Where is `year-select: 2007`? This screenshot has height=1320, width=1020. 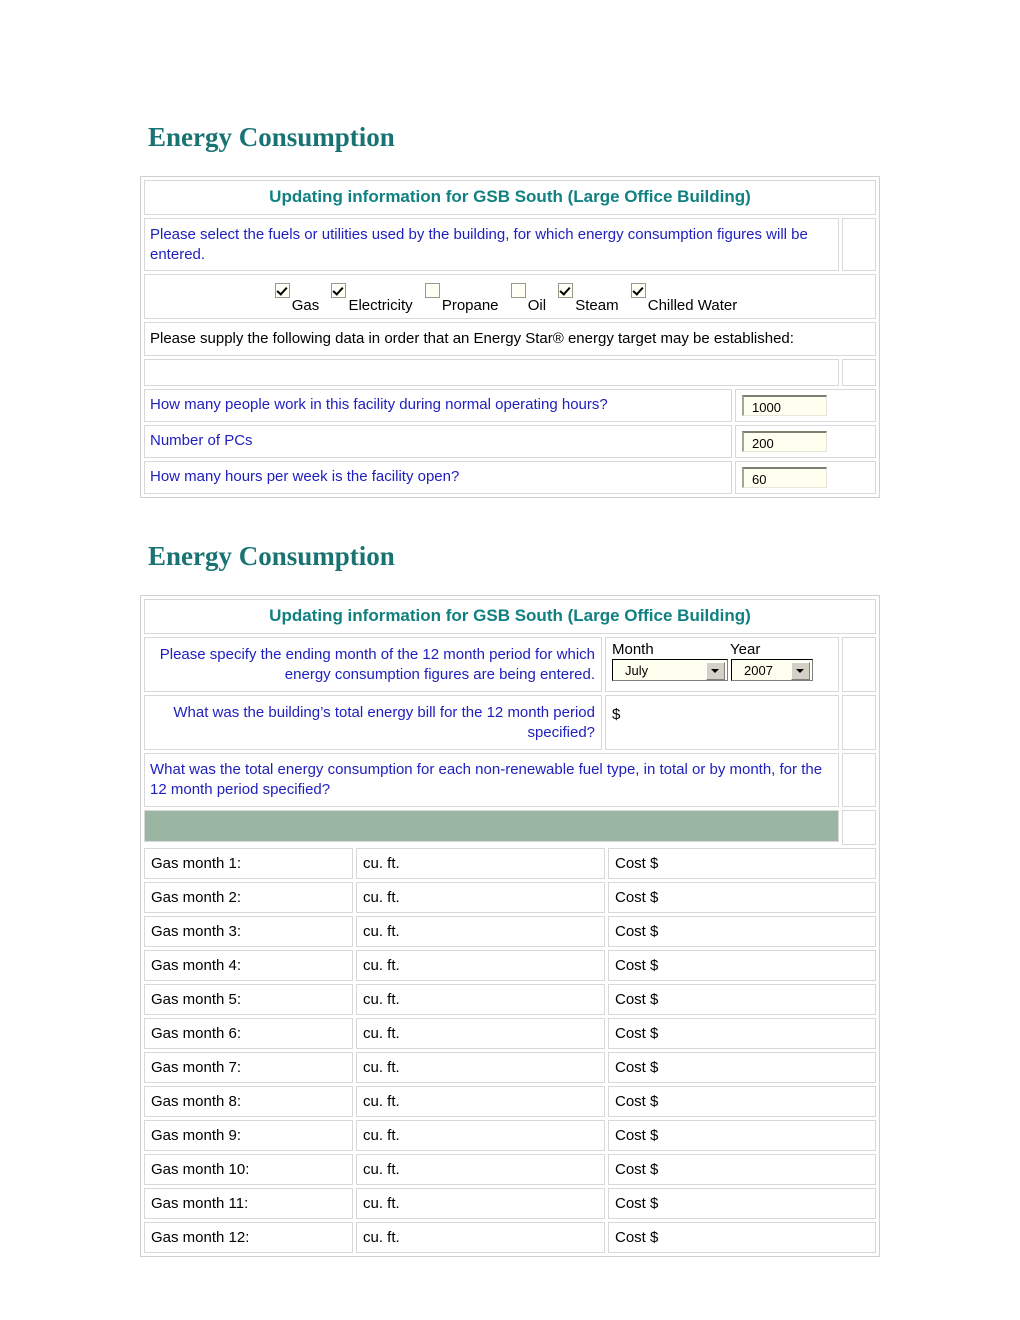
year-select: 2007 is located at coordinates (772, 670).